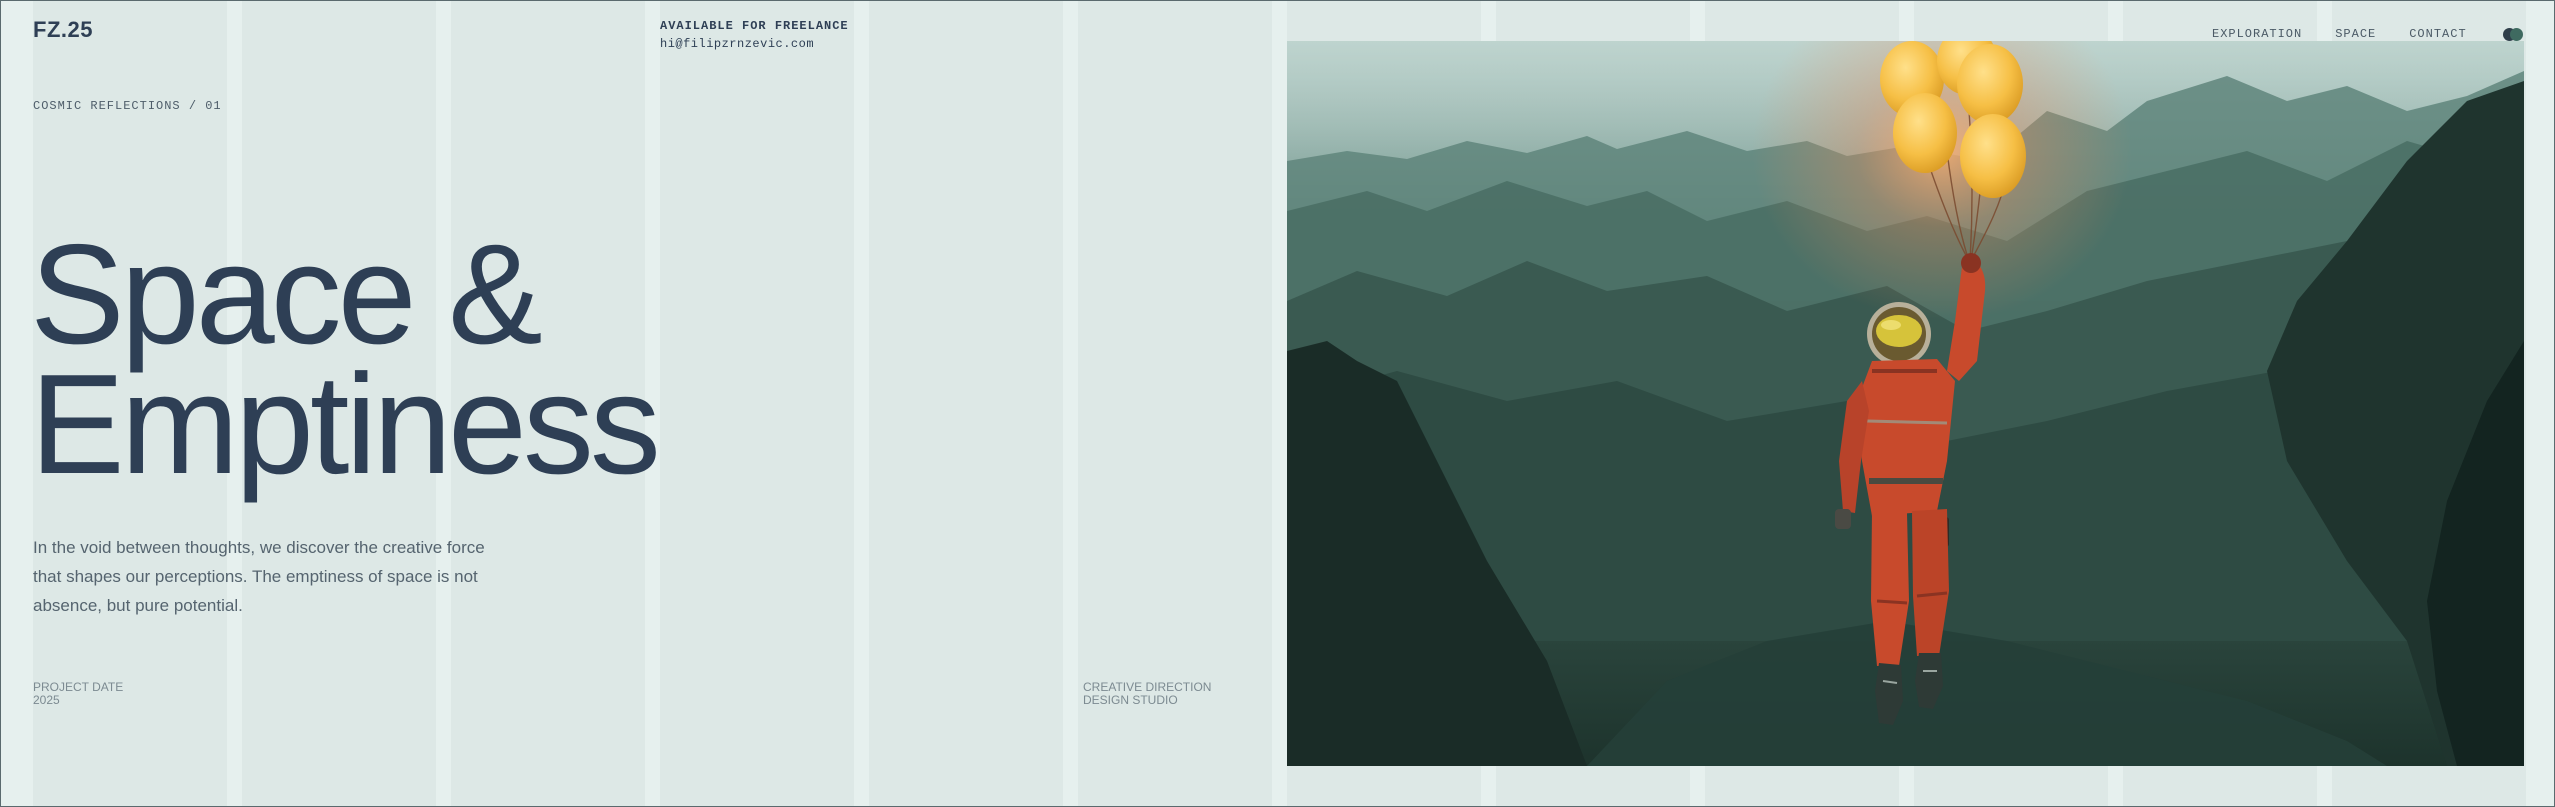 Image resolution: width=2555 pixels, height=807 pixels. What do you see at coordinates (46, 700) in the screenshot?
I see `project-date-value: 2025` at bounding box center [46, 700].